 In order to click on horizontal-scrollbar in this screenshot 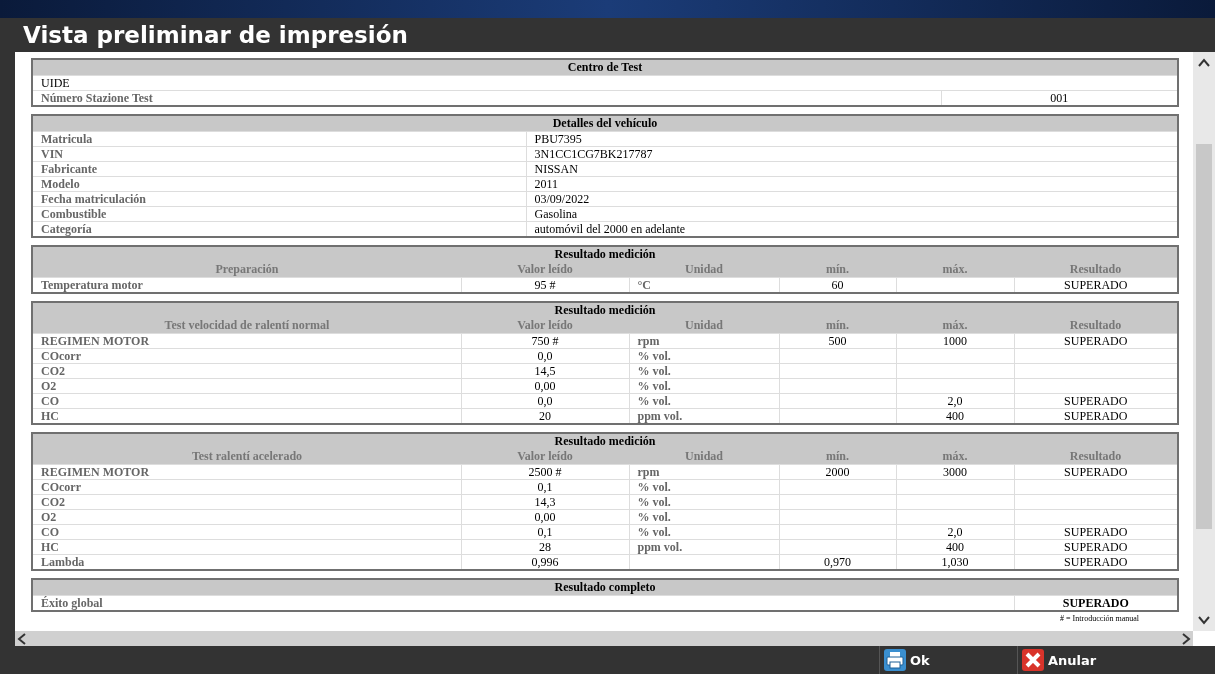, I will do `click(604, 638)`.